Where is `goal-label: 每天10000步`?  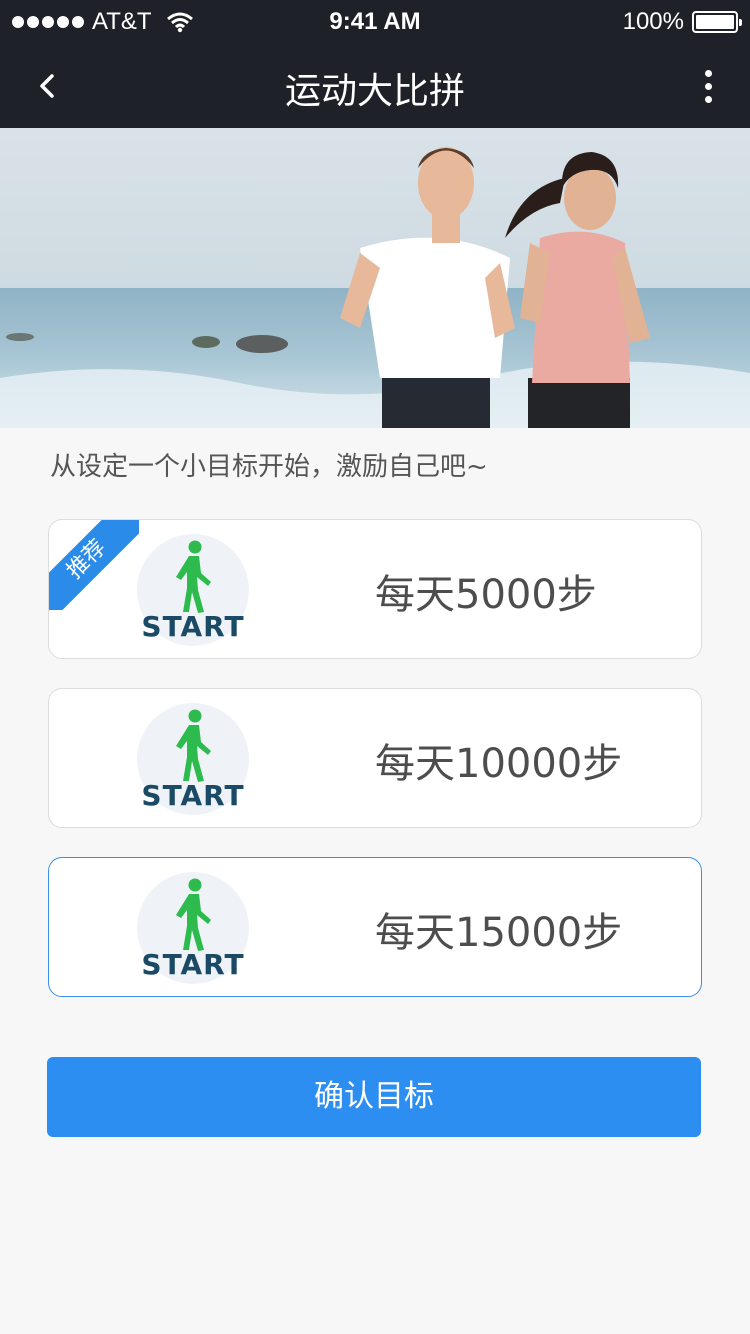
goal-label: 每天10000步 is located at coordinates (499, 764).